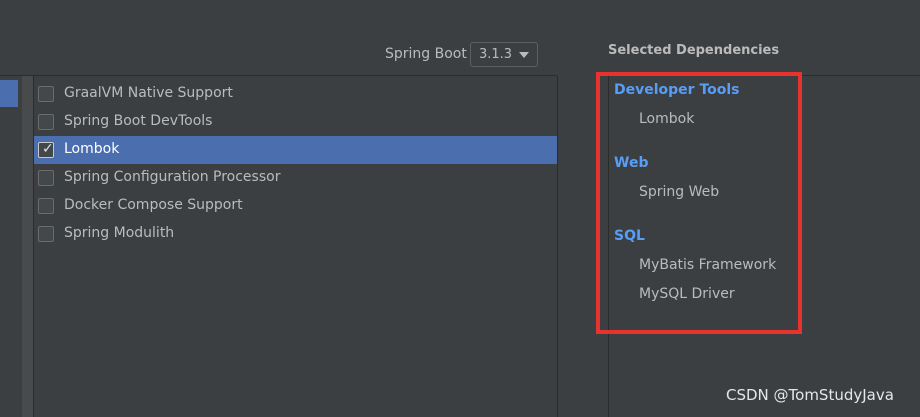  What do you see at coordinates (295, 206) in the screenshot?
I see `dependency-row-docker-compose-support: Docker Compose Support` at bounding box center [295, 206].